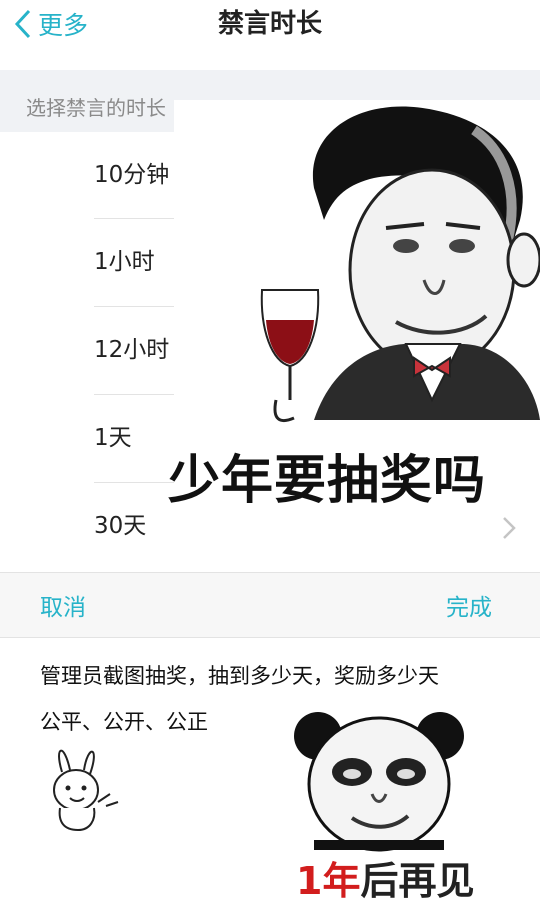 The height and width of the screenshot is (912, 540). I want to click on meme-panda-caption-red: 1年, so click(328, 881).